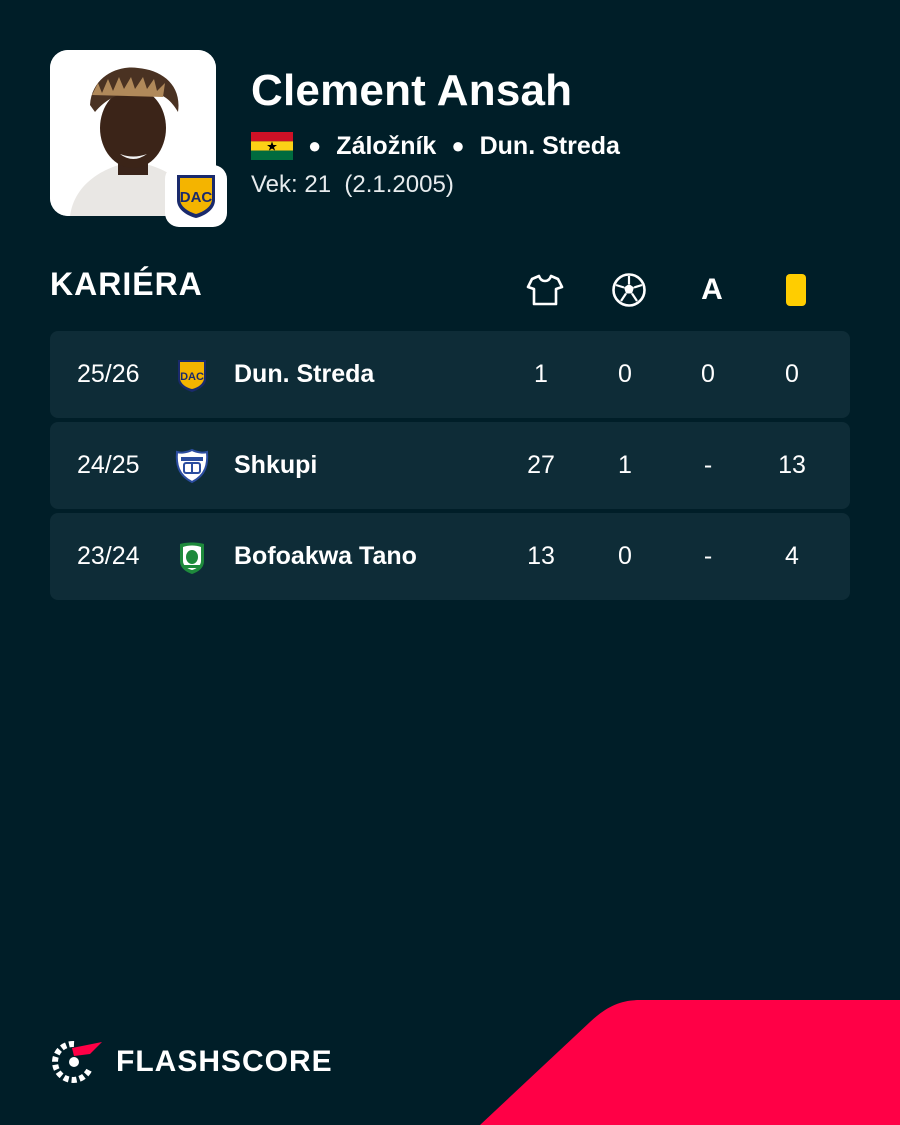  What do you see at coordinates (224, 1061) in the screenshot?
I see `flashscore-wordmark: FLASHSCORE` at bounding box center [224, 1061].